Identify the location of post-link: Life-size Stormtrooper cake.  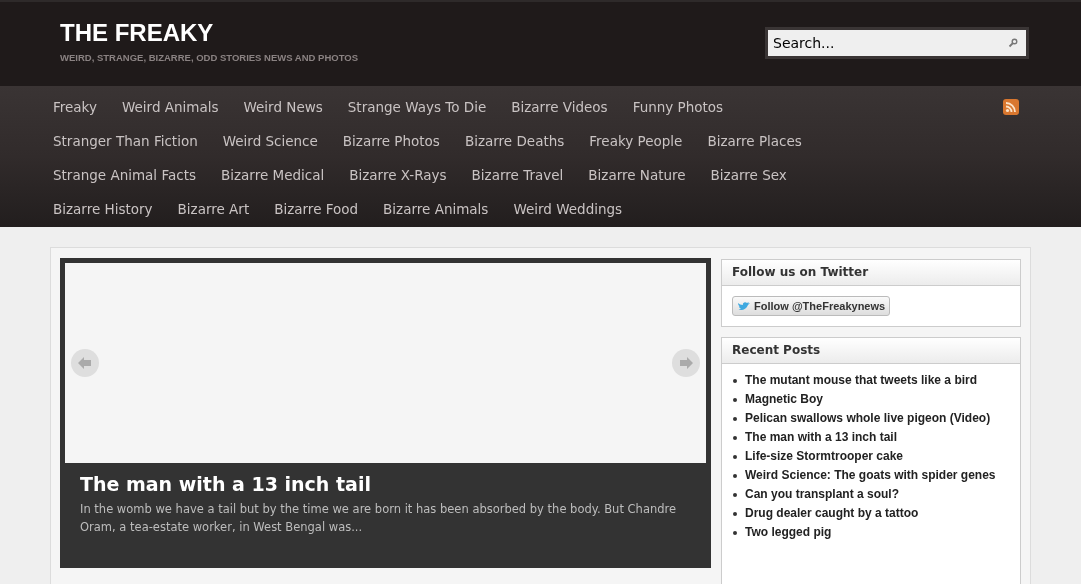
(824, 456).